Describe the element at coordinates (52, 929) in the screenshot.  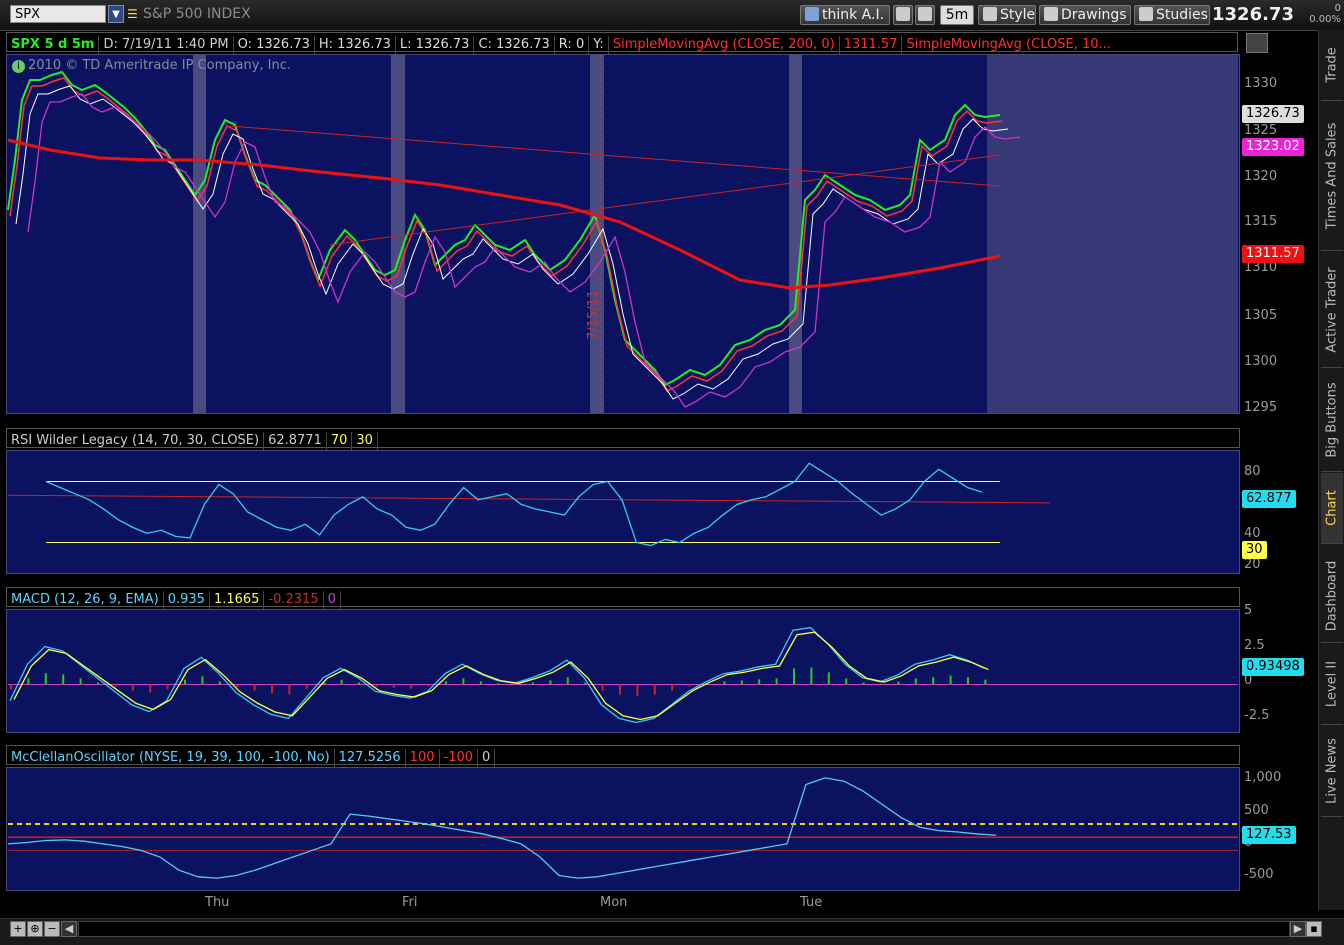
I see `zoom-out-button: −` at that location.